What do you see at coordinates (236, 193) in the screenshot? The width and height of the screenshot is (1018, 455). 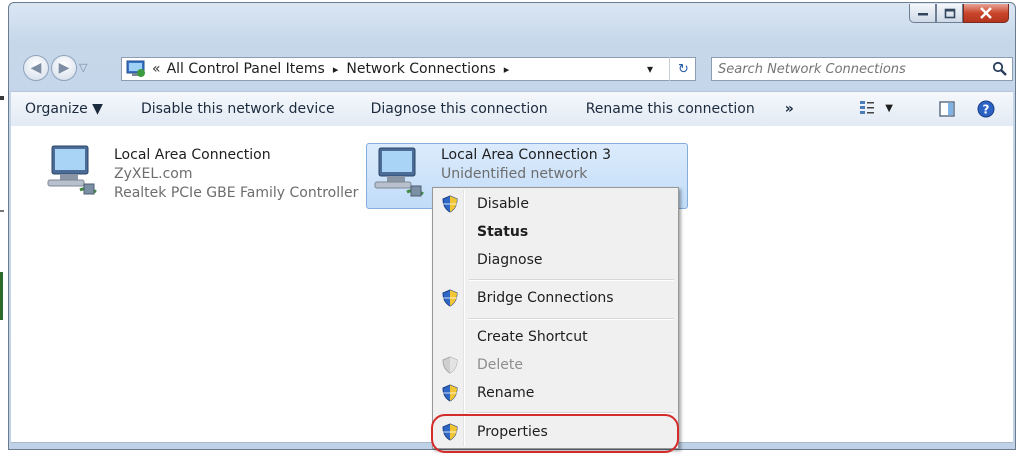 I see `connection-adapter: Realtek PCIe GBE Family Controller` at bounding box center [236, 193].